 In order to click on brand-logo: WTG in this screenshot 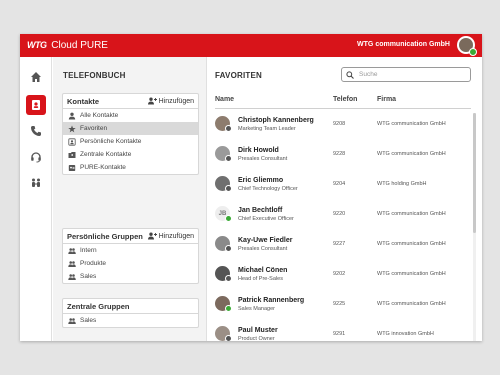, I will do `click(37, 45)`.